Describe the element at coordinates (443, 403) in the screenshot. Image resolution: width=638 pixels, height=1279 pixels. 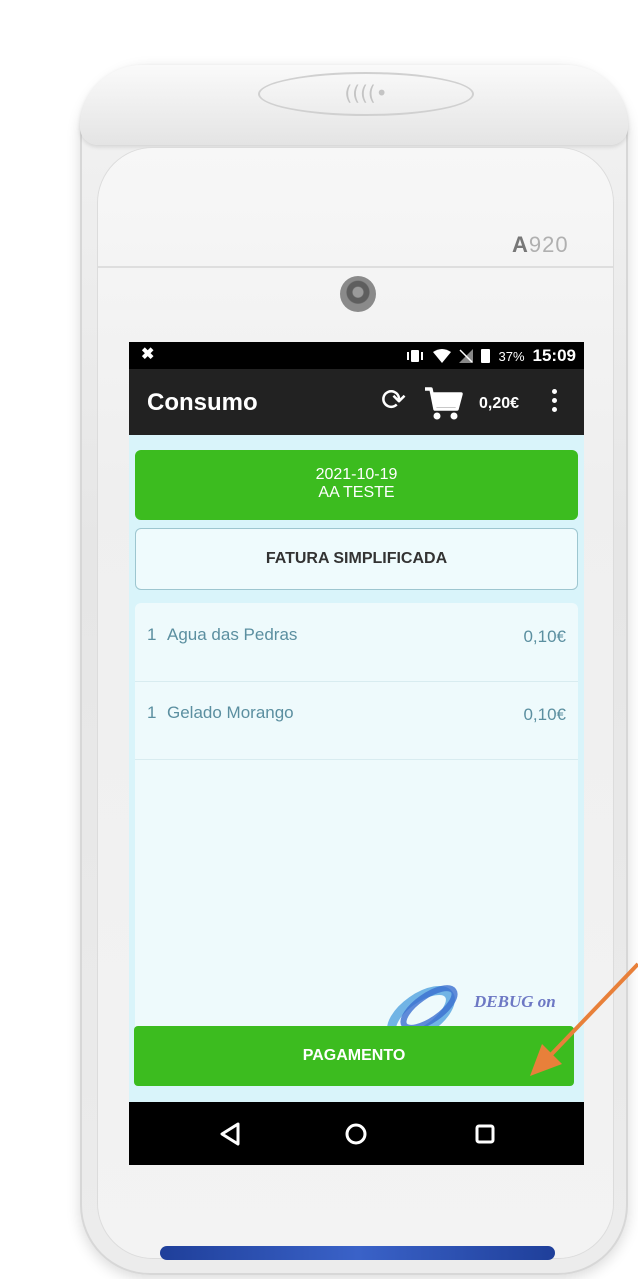
I see `cart-icon` at that location.